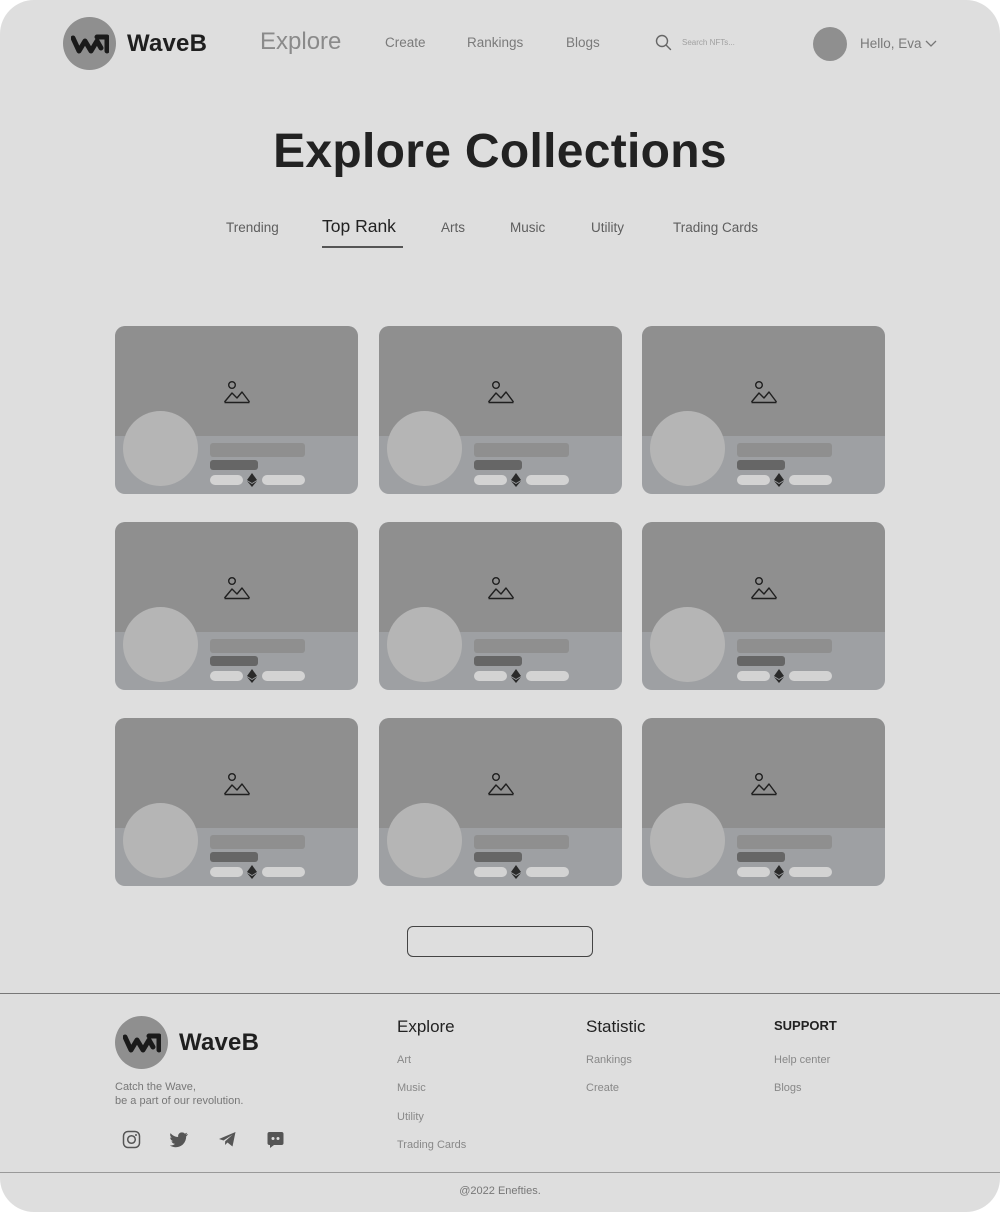 The height and width of the screenshot is (1212, 1000). I want to click on footer-link-help-center: Help center, so click(802, 1060).